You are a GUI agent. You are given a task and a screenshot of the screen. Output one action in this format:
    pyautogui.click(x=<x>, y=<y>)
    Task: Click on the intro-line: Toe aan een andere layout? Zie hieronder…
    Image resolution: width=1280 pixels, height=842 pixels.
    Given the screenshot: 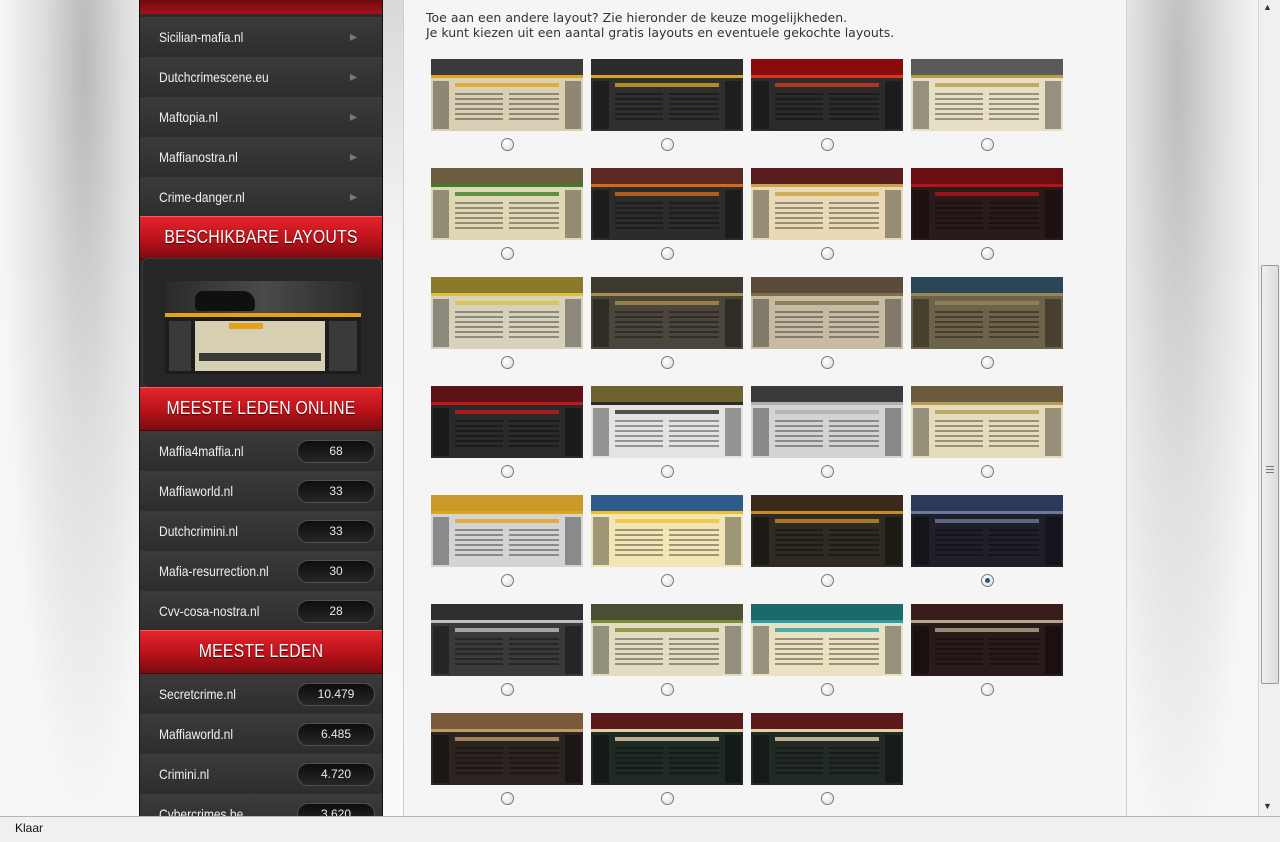 What is the action you would take?
    pyautogui.click(x=637, y=17)
    